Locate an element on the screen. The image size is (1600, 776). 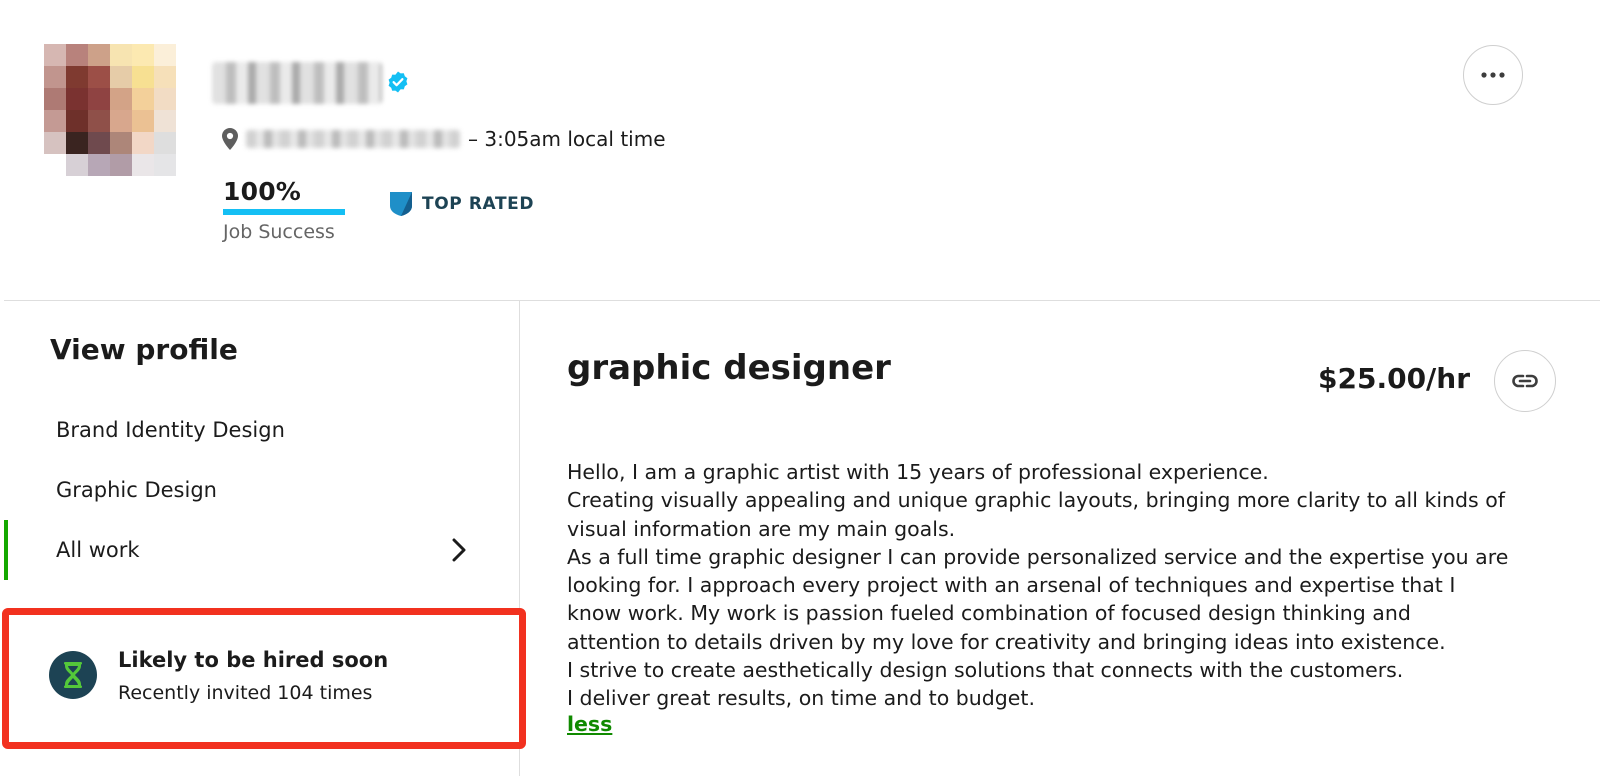
more-options-button is located at coordinates (1493, 75).